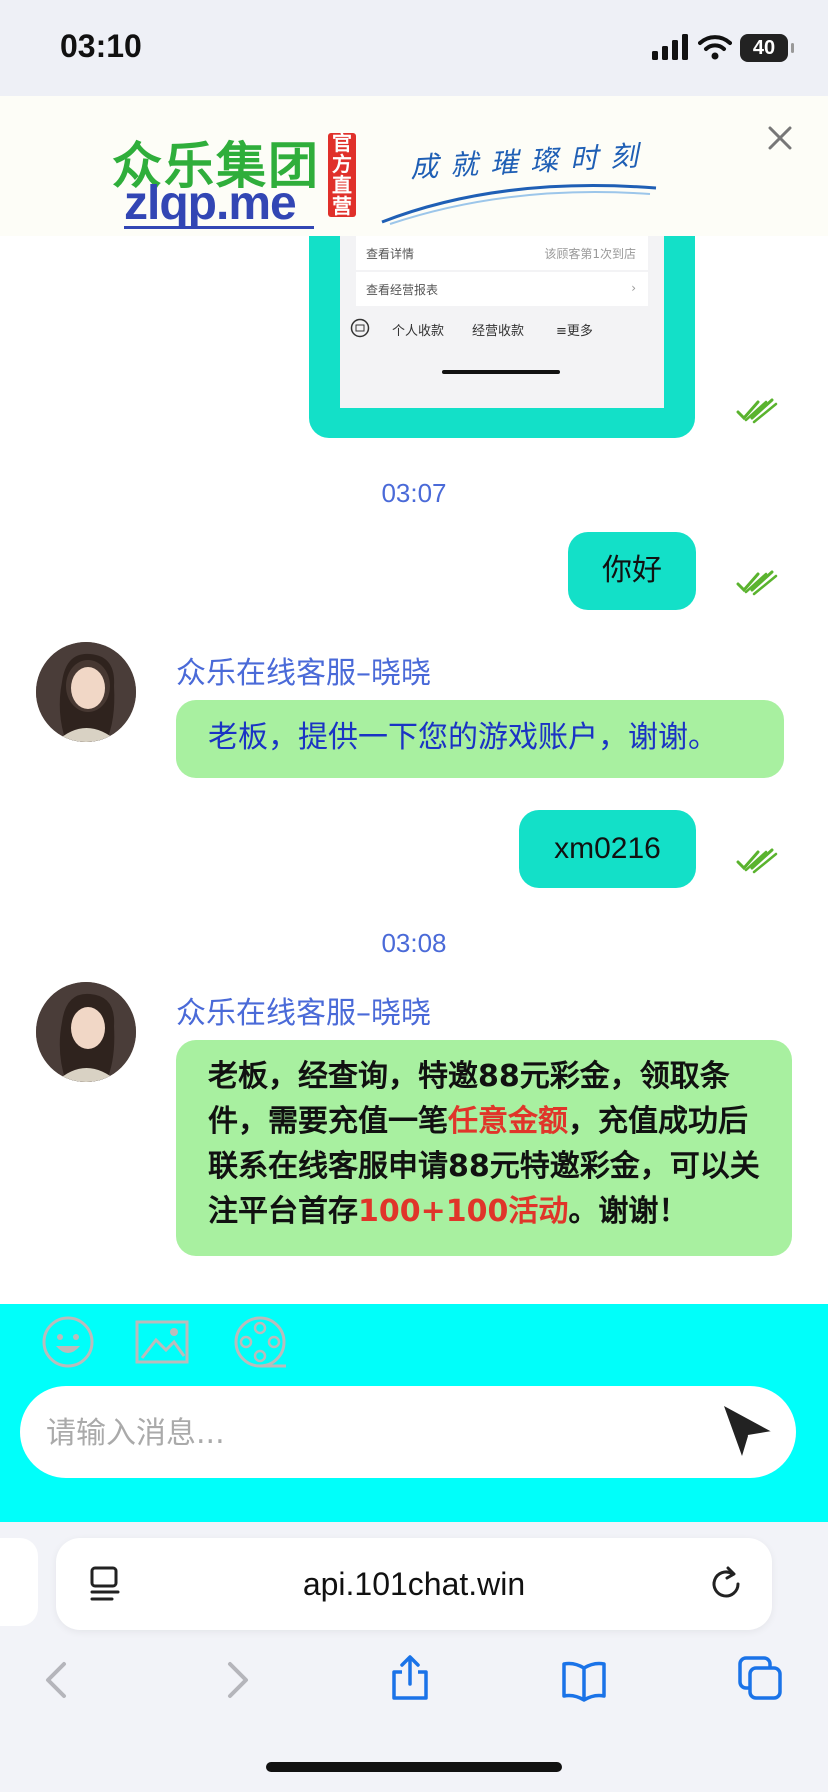 The image size is (828, 1792). What do you see at coordinates (498, 331) in the screenshot?
I see `screenshot-tab-business: 经营收款` at bounding box center [498, 331].